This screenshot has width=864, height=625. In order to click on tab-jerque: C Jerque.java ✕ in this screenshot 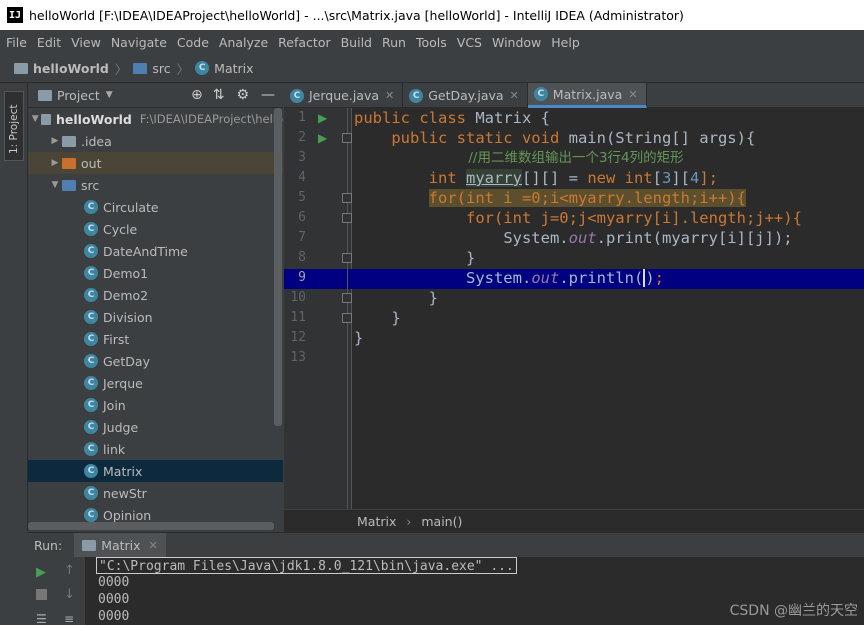, I will do `click(344, 95)`.